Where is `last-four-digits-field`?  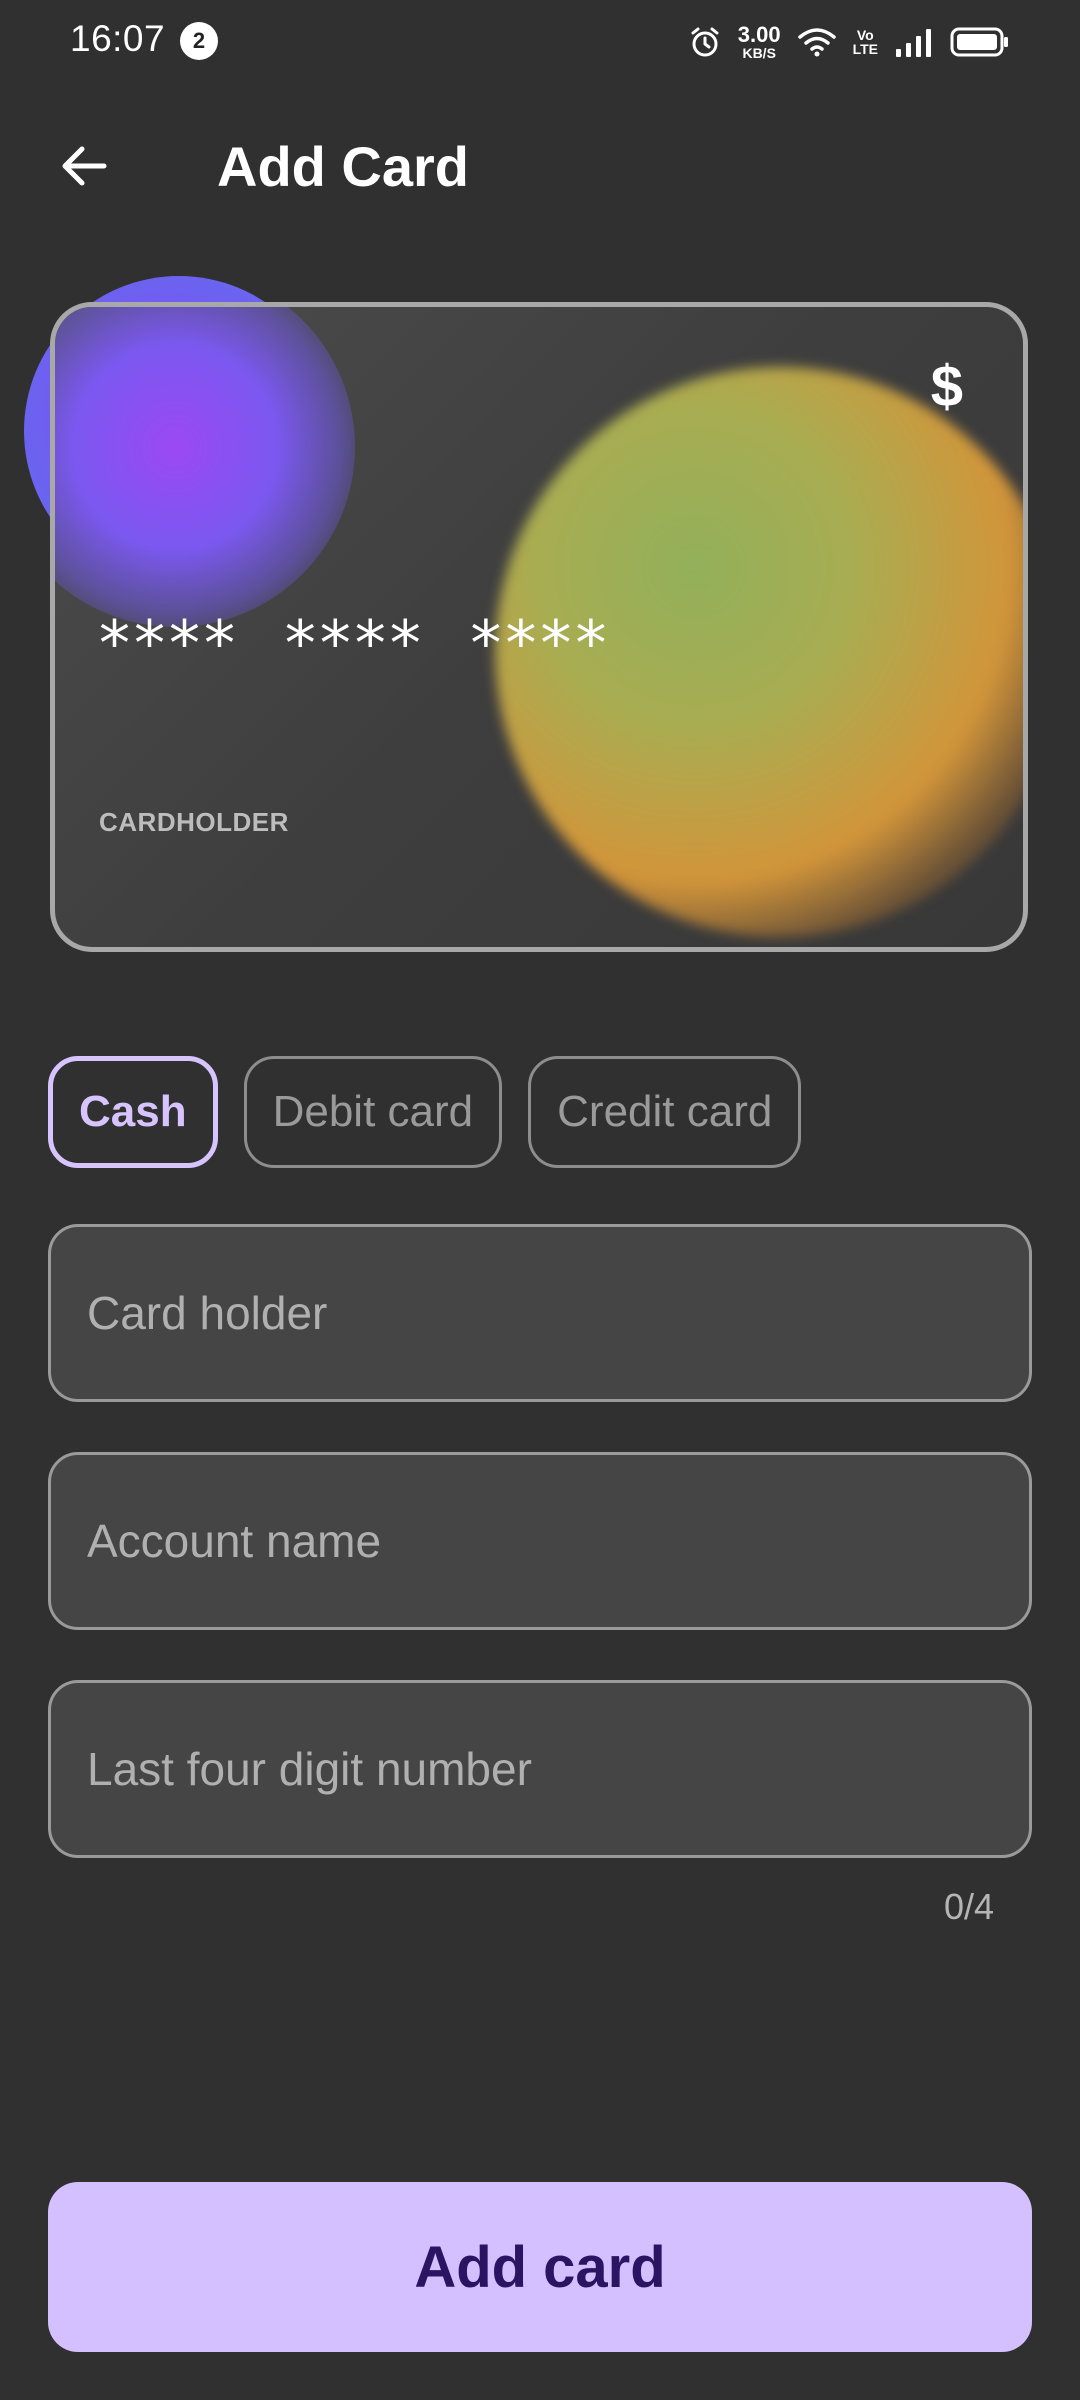
last-four-digits-field is located at coordinates (540, 1769).